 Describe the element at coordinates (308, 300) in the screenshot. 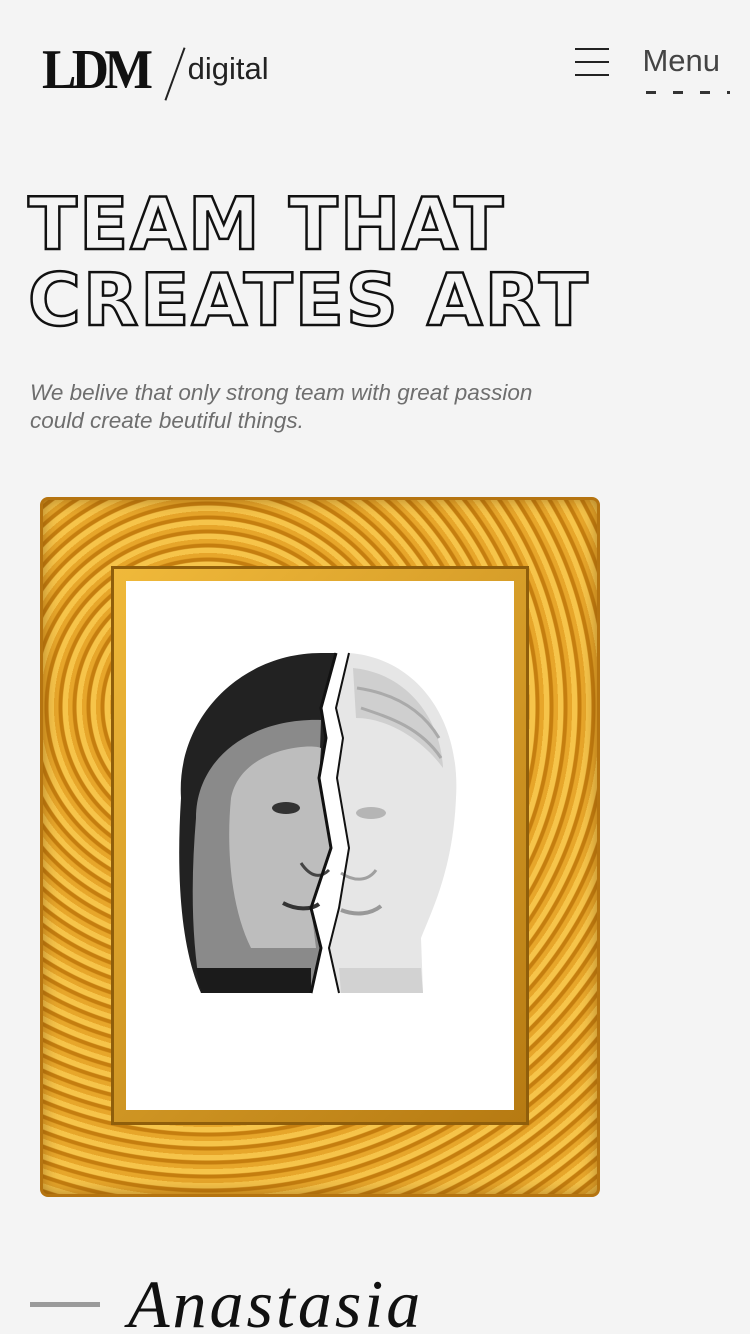

I see `hero-title-line-2: CREATES ART` at that location.